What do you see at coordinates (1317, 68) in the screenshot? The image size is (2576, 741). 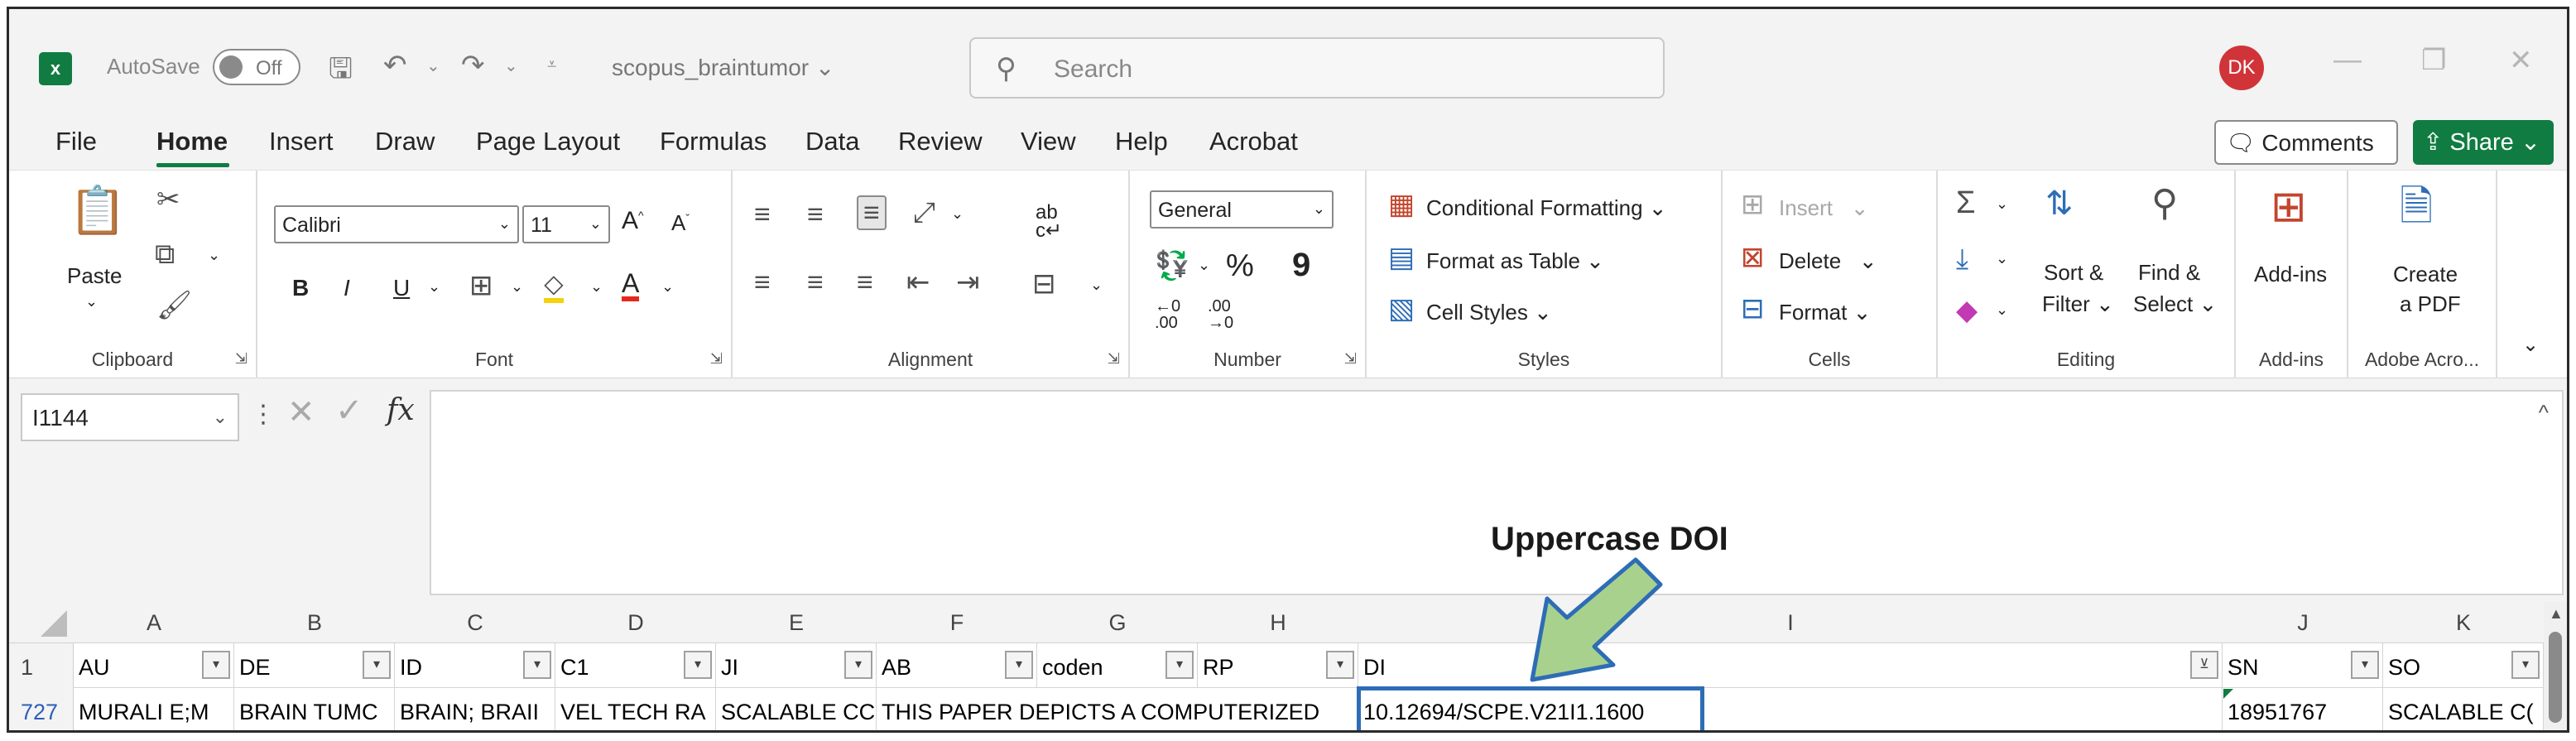 I see `search-box: ⚲ Search` at bounding box center [1317, 68].